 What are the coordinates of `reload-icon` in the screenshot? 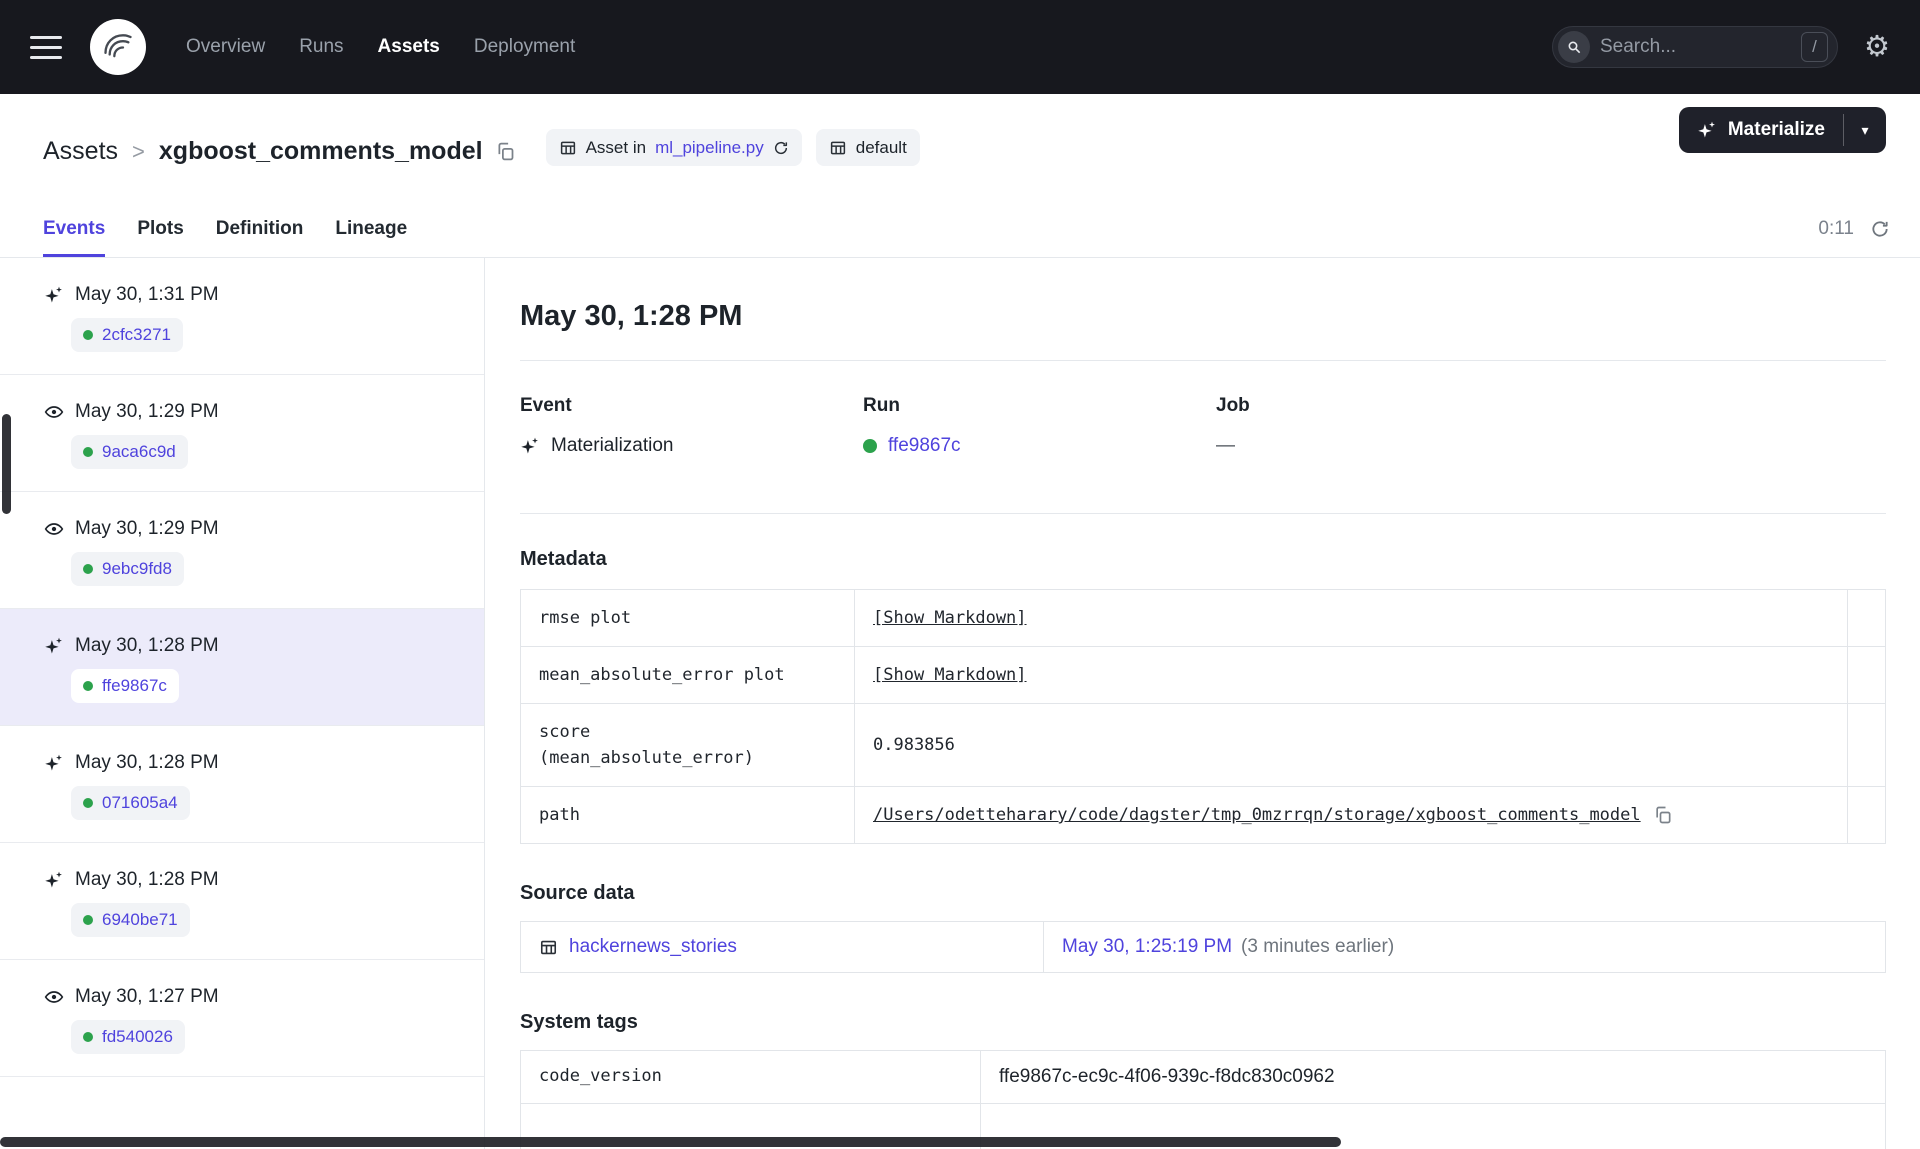 It's located at (781, 148).